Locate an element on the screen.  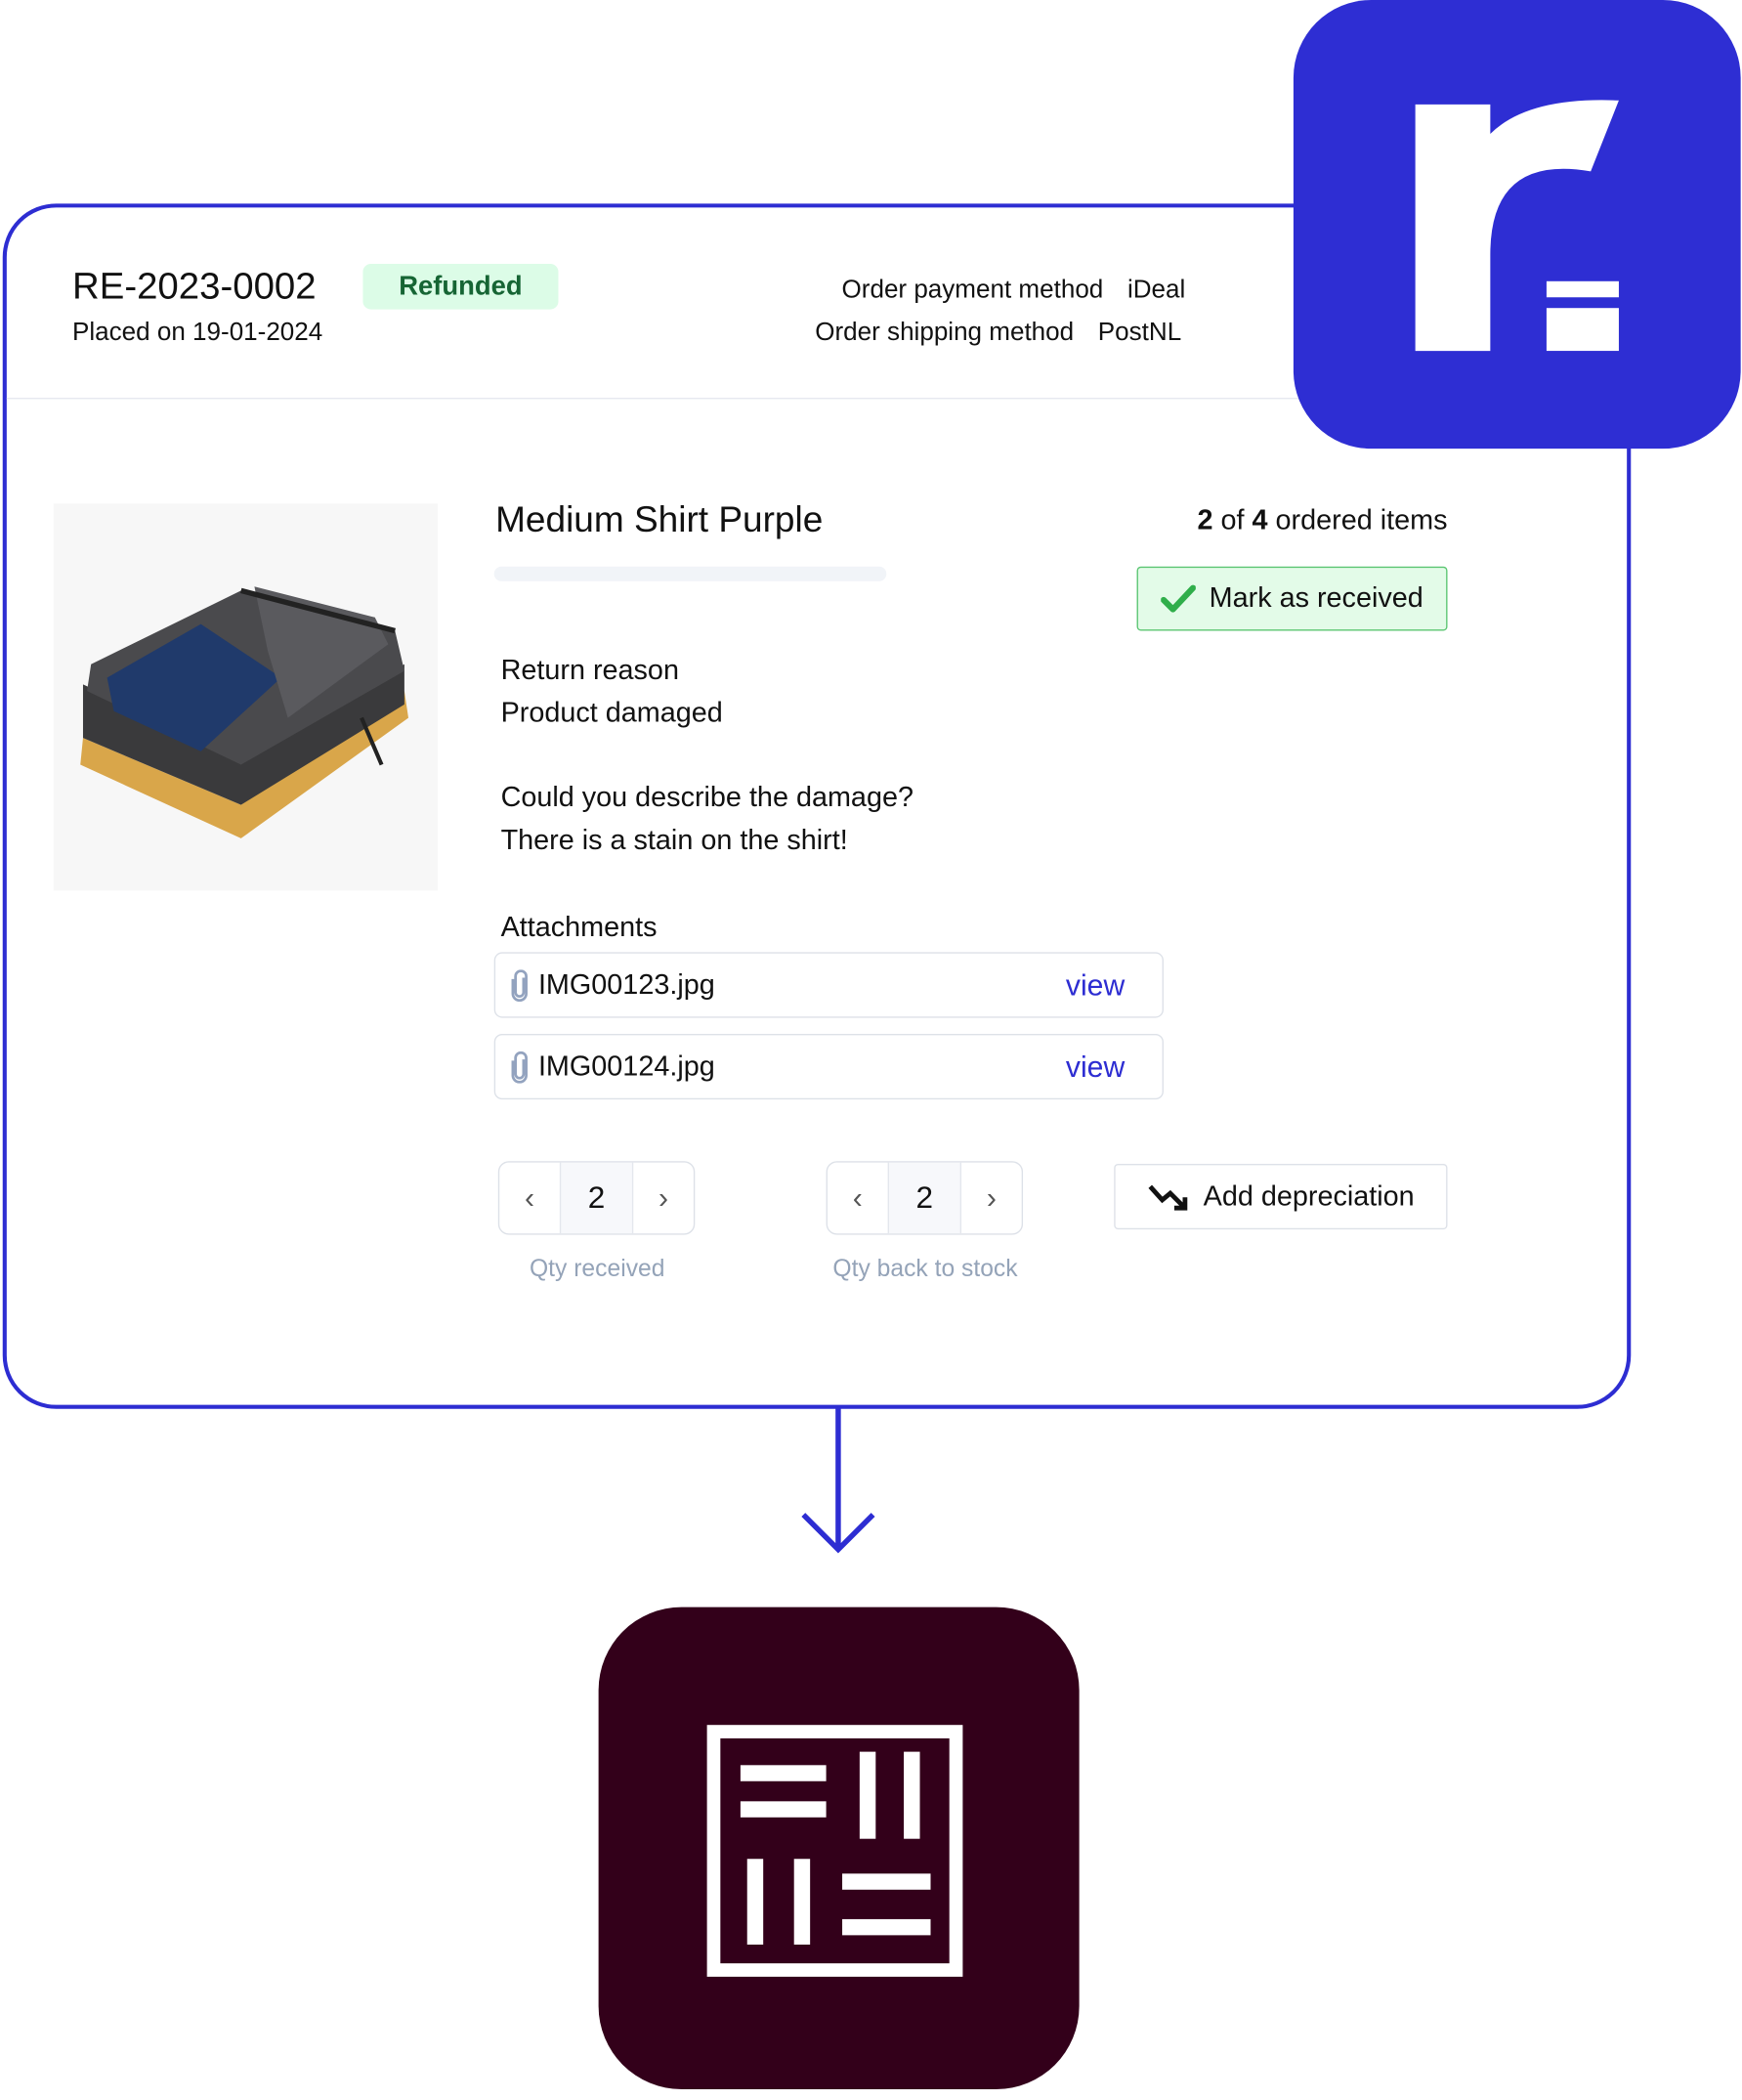
placed-on-date: Placed on 19-01-2024 is located at coordinates (197, 333).